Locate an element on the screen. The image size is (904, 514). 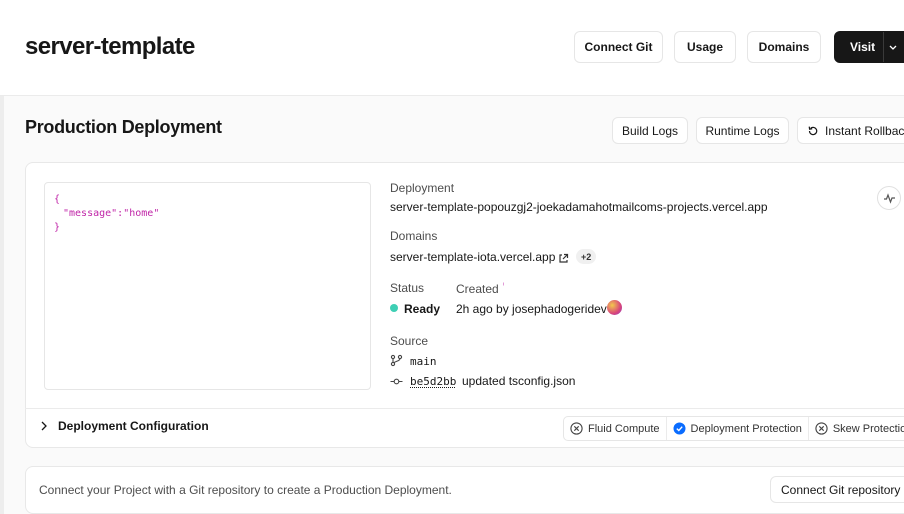
json-open-brace: { is located at coordinates (57, 199).